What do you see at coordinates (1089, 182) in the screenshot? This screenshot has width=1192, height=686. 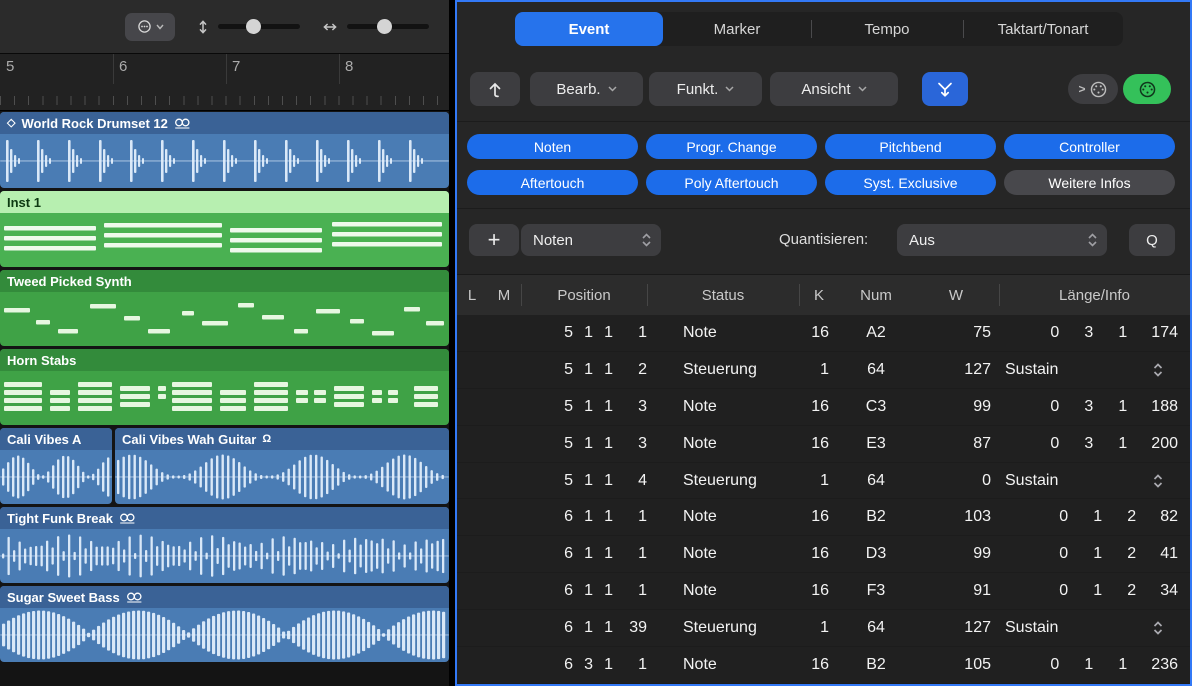 I see `filter-weitere-infos: Weitere Infos` at bounding box center [1089, 182].